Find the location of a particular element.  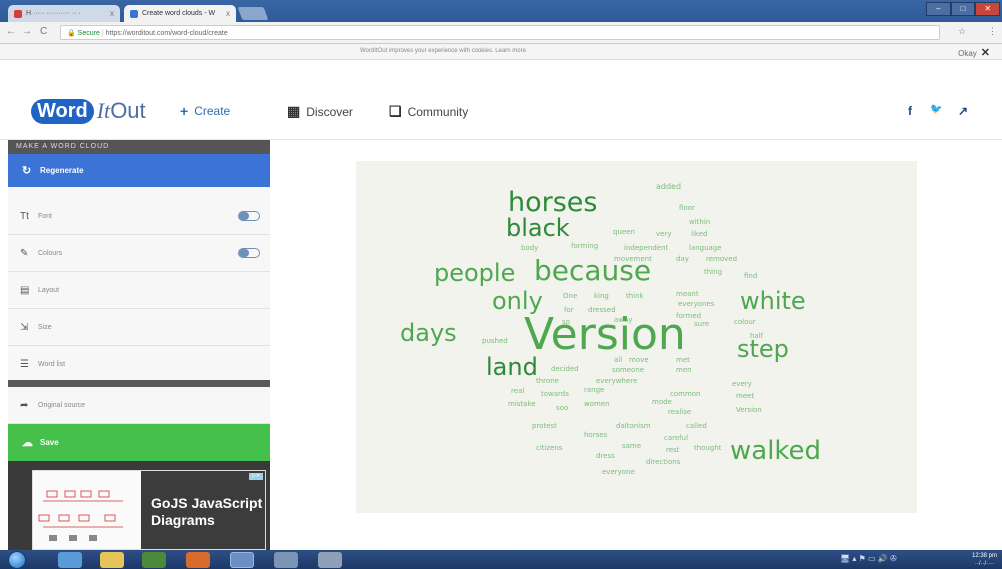

cloud-word: added is located at coordinates (669, 186).